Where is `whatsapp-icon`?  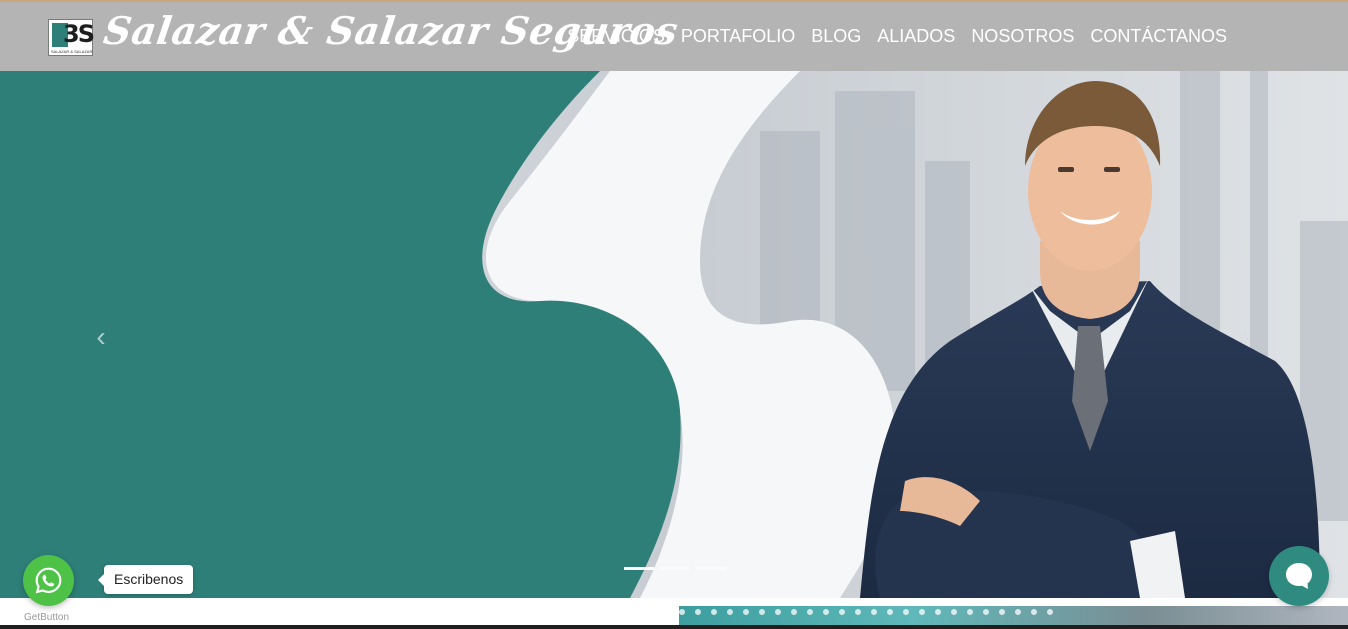 whatsapp-icon is located at coordinates (48, 580).